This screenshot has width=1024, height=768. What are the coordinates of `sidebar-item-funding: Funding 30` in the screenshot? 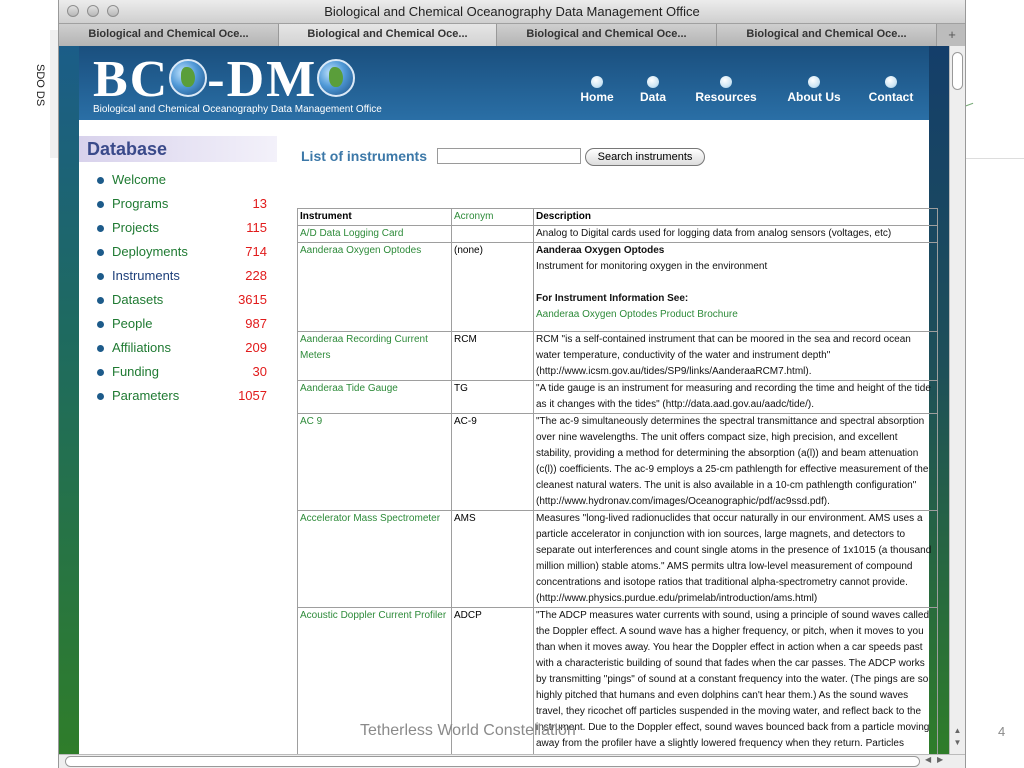 It's located at (182, 374).